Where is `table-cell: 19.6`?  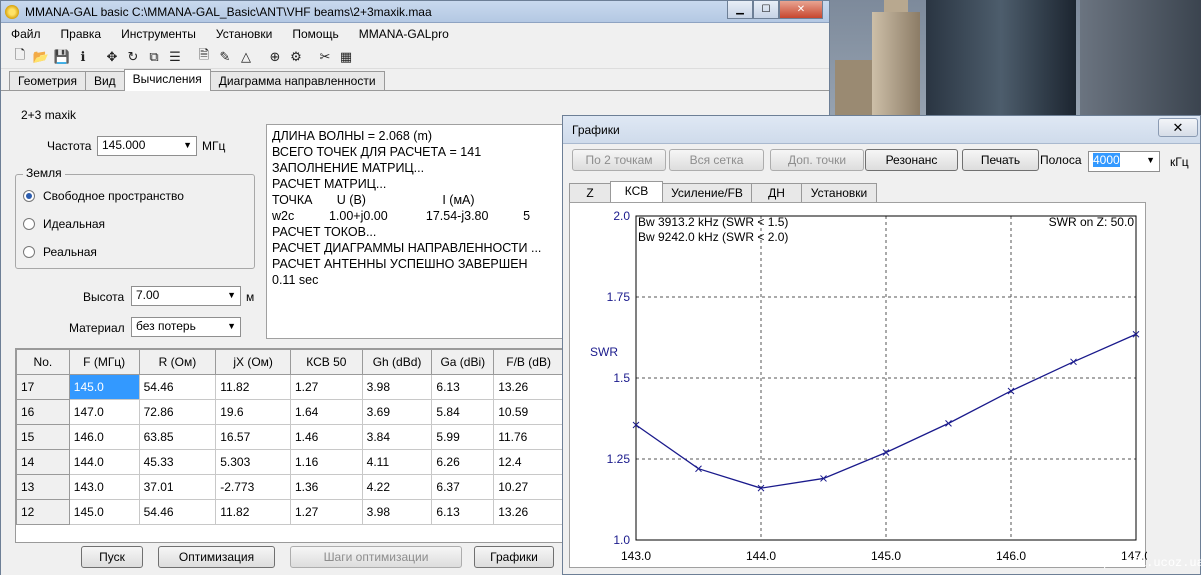 table-cell: 19.6 is located at coordinates (253, 412).